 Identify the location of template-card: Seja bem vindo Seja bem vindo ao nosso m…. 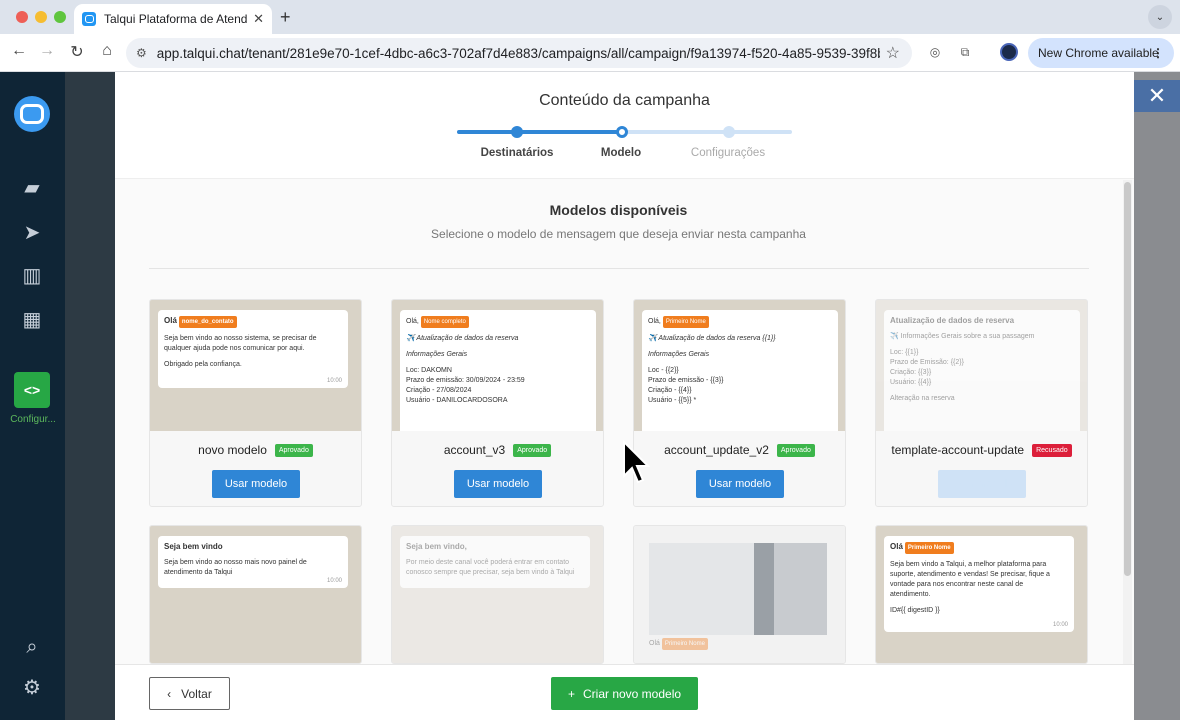
(255, 594).